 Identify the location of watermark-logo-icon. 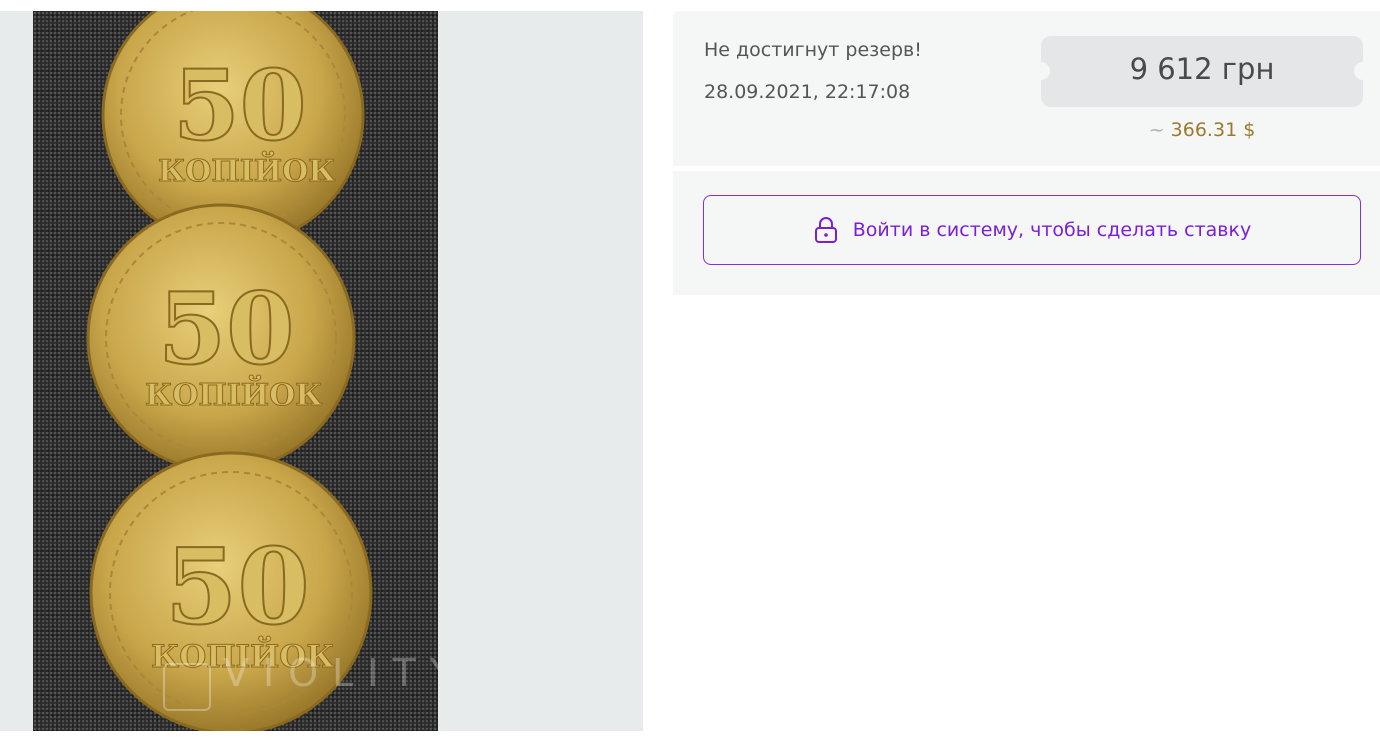
(187, 687).